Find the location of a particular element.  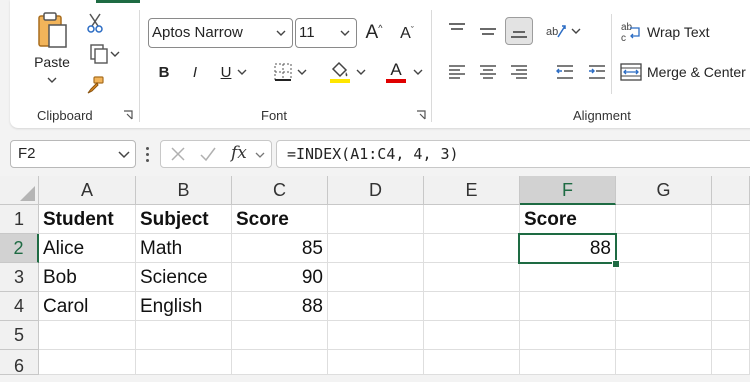

column-header-next is located at coordinates (731, 190).